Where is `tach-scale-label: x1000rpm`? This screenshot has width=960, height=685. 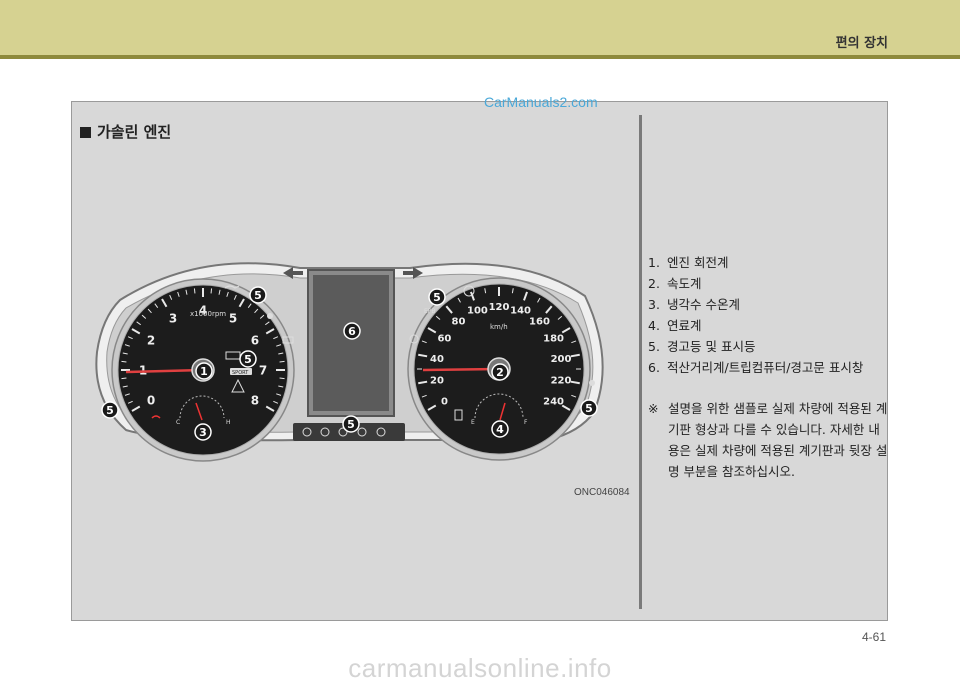 tach-scale-label: x1000rpm is located at coordinates (208, 314).